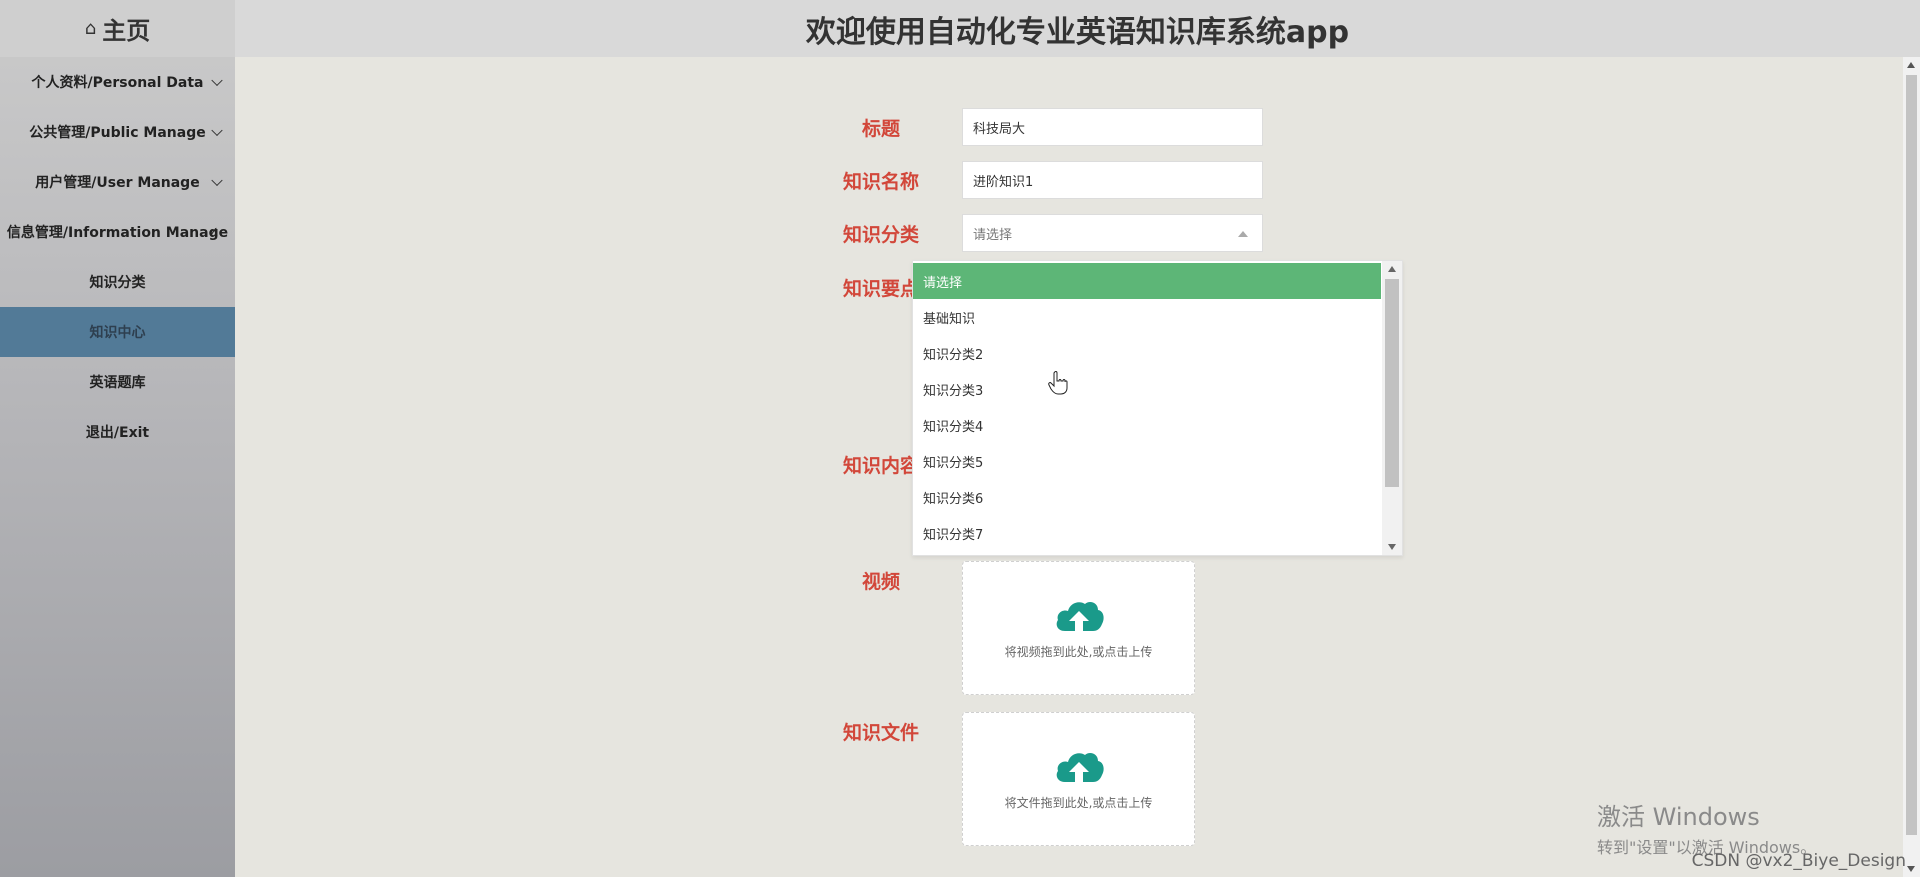 The image size is (1920, 877). I want to click on check-icon: ✓, so click(213, 232).